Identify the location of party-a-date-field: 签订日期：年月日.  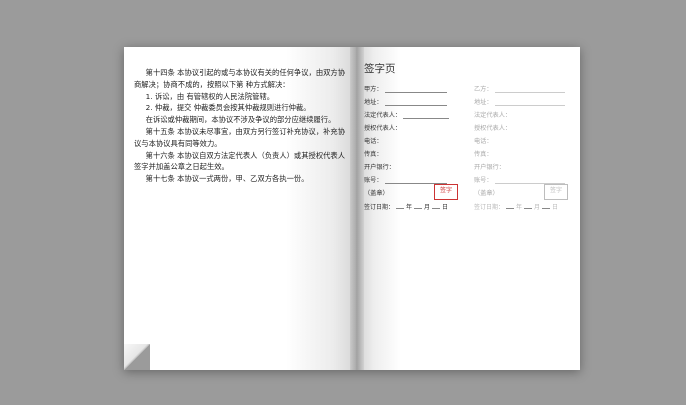
(406, 206).